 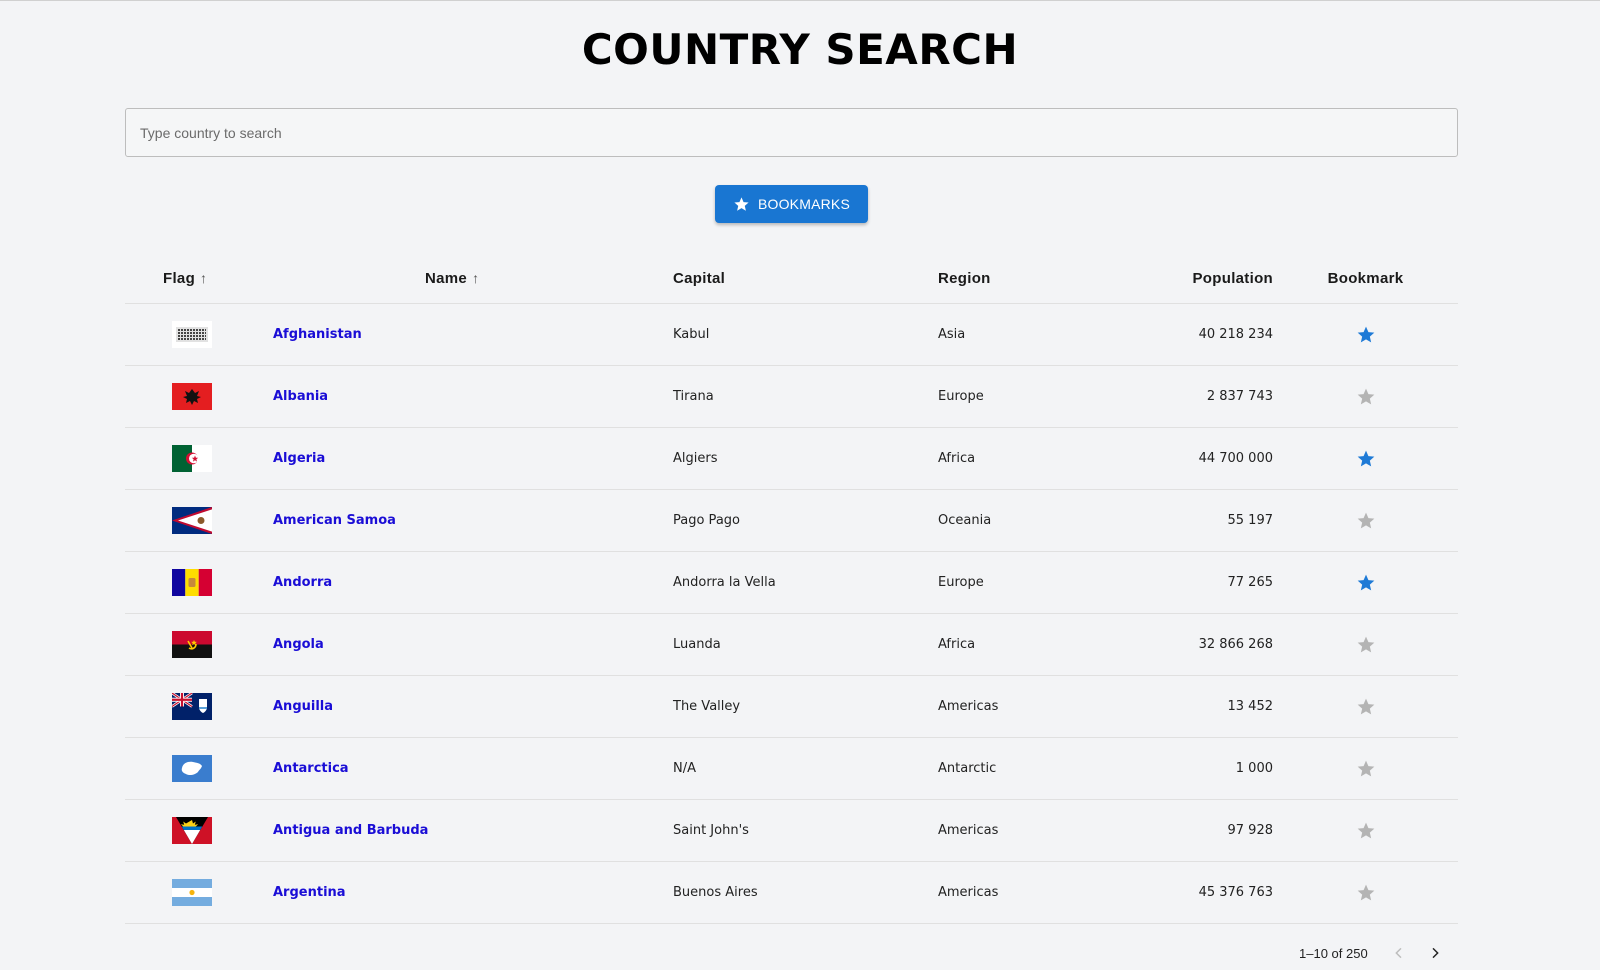 What do you see at coordinates (805, 396) in the screenshot?
I see `capital-cell: Tirana` at bounding box center [805, 396].